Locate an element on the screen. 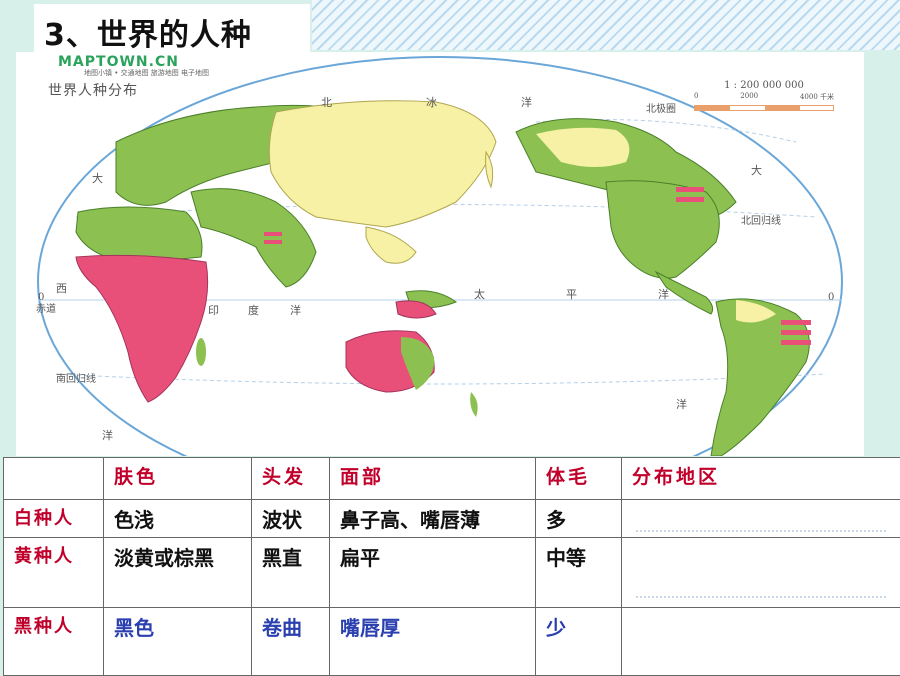  table-row: 白种人 色浅 波状 鼻子高、嘴唇薄 多 is located at coordinates (452, 519).